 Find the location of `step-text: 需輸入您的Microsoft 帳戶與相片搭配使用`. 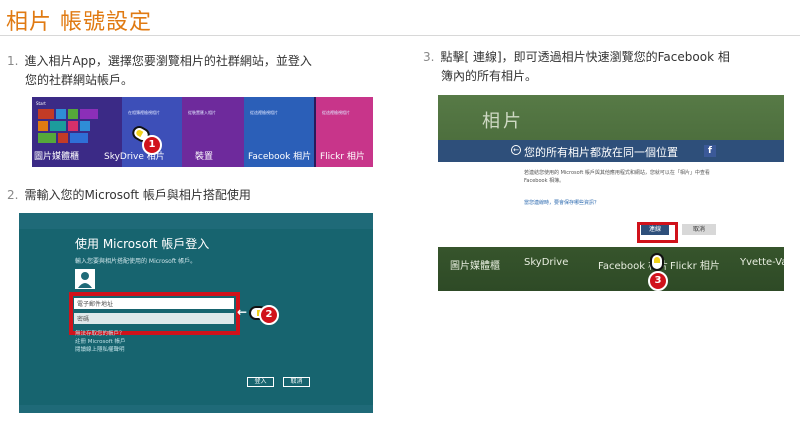

step-text: 需輸入您的Microsoft 帳戶與相片搭配使用 is located at coordinates (137, 195).